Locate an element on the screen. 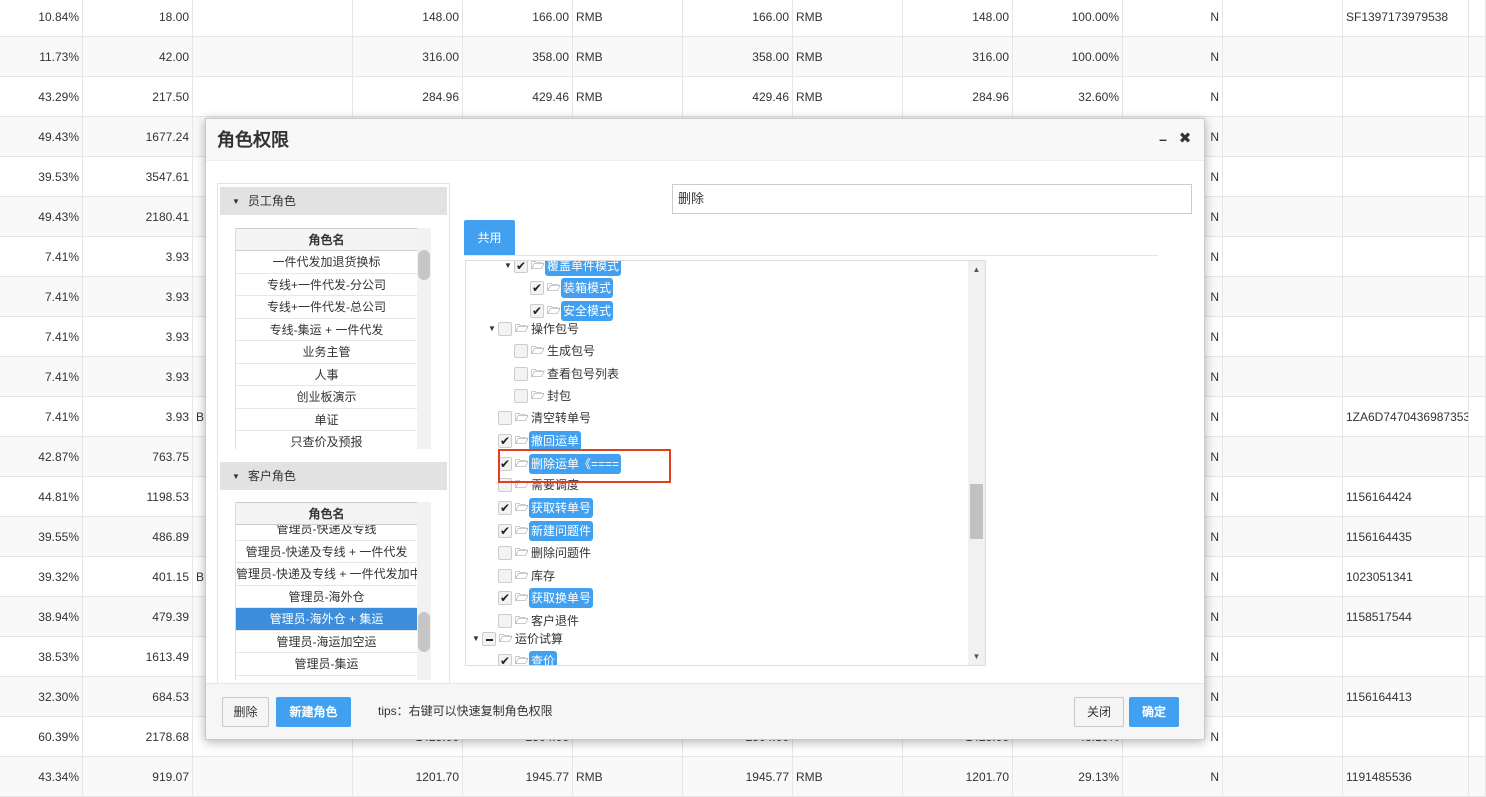 The width and height of the screenshot is (1486, 797). role-list-item: 单证 is located at coordinates (326, 420).